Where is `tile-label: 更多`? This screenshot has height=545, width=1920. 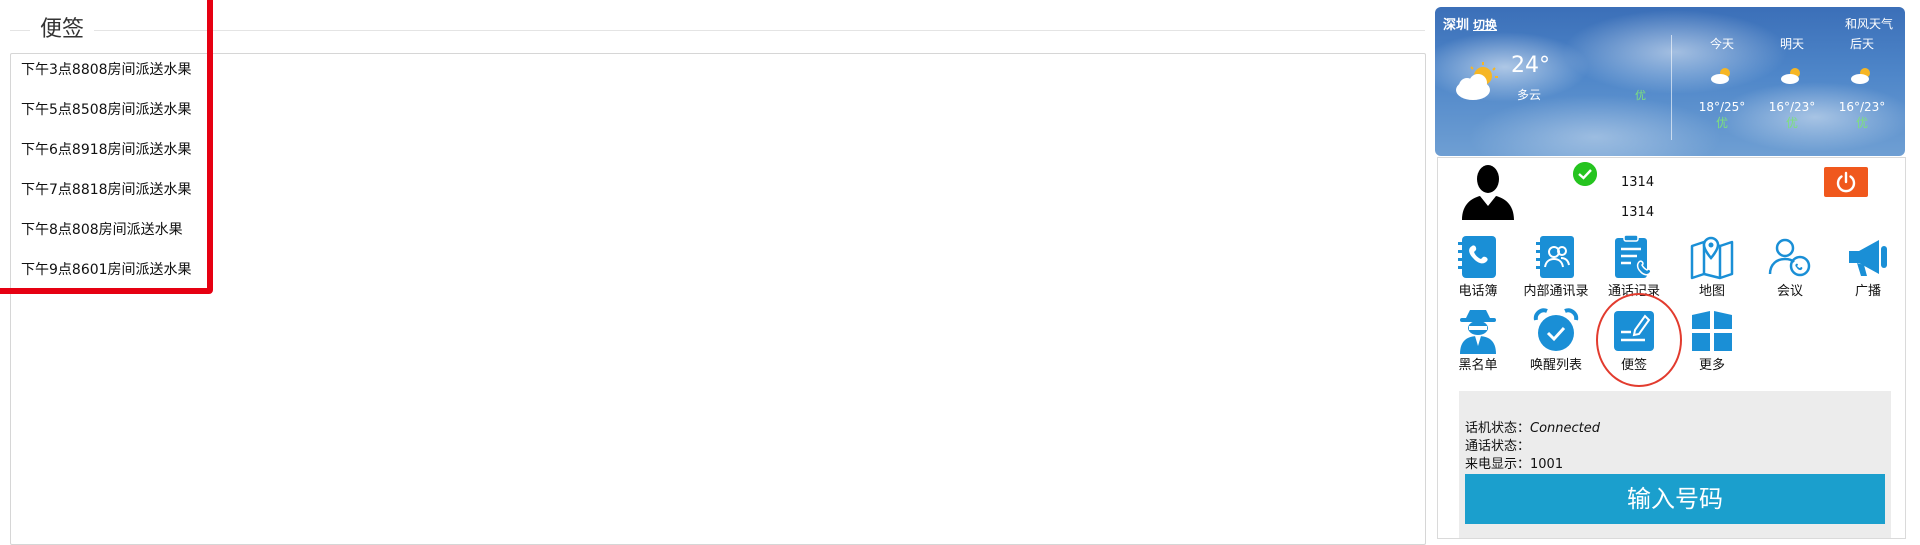
tile-label: 更多 is located at coordinates (1711, 365).